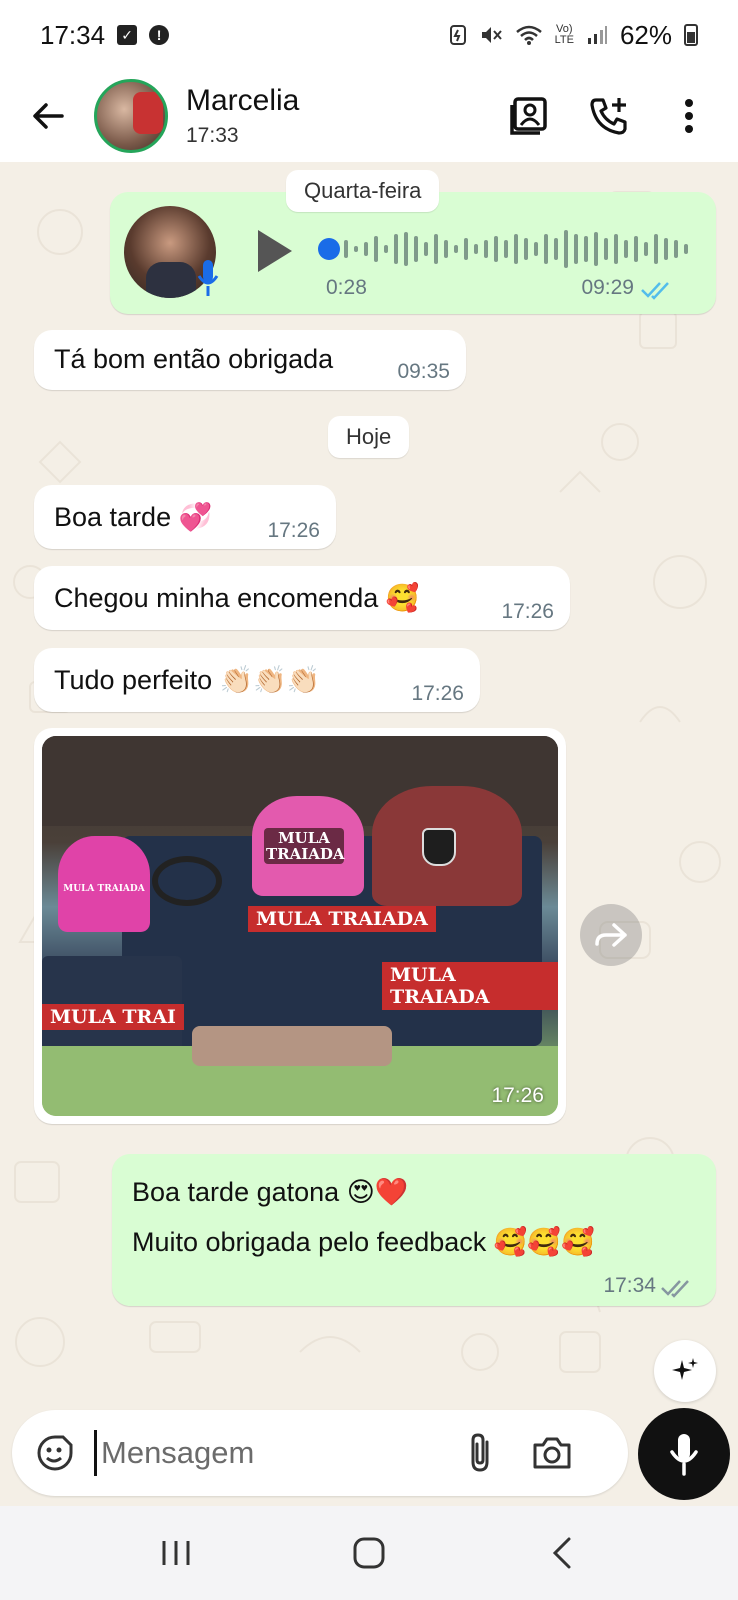 This screenshot has width=738, height=1600. I want to click on incoming-message: Chegou minha encomenda 🥰 17:26, so click(302, 598).